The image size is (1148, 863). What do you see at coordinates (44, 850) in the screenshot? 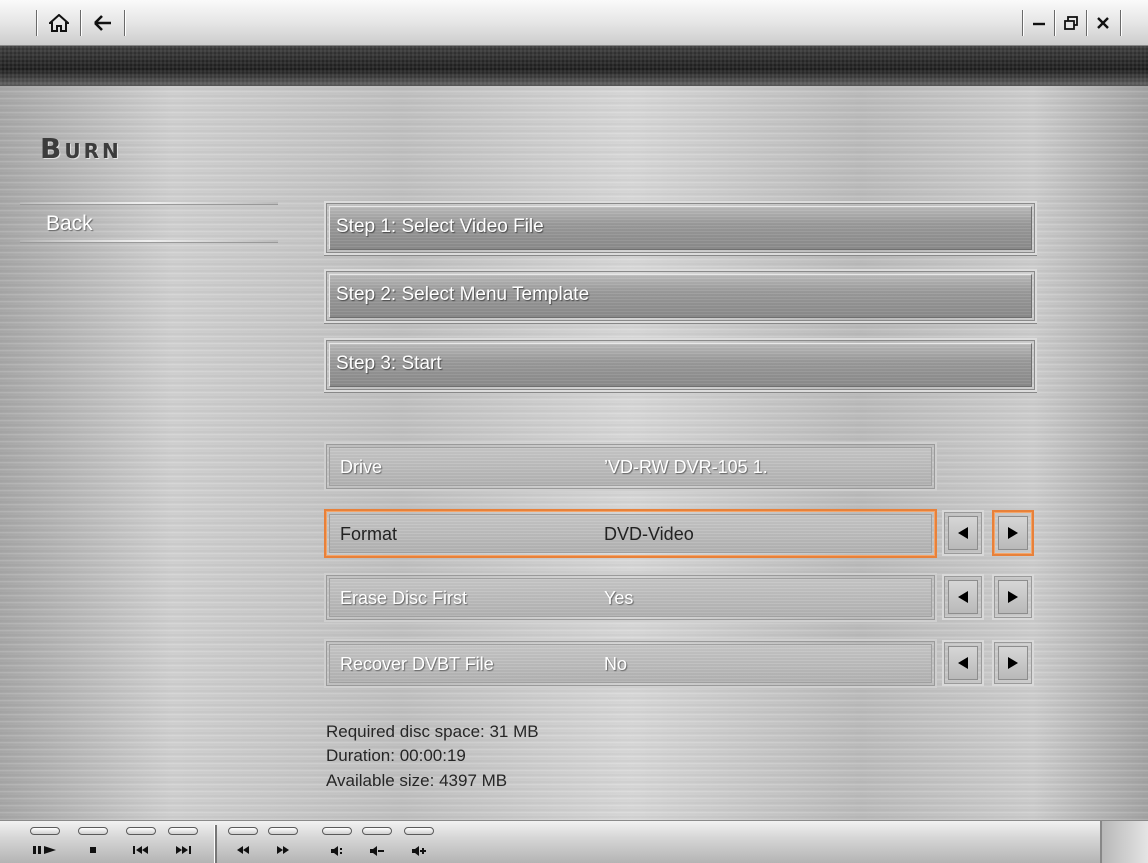
I see `play-pause-icon` at bounding box center [44, 850].